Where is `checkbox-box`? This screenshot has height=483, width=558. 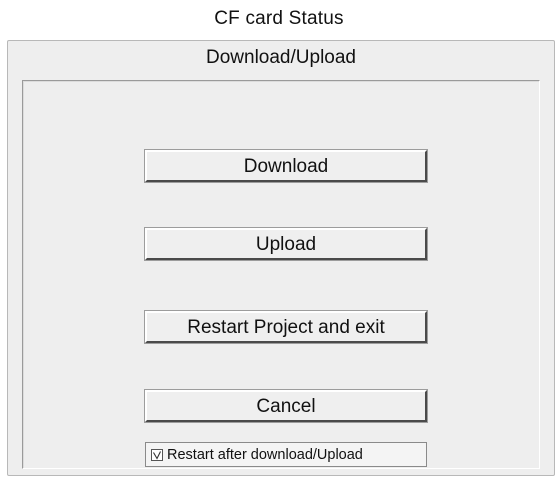 checkbox-box is located at coordinates (157, 454).